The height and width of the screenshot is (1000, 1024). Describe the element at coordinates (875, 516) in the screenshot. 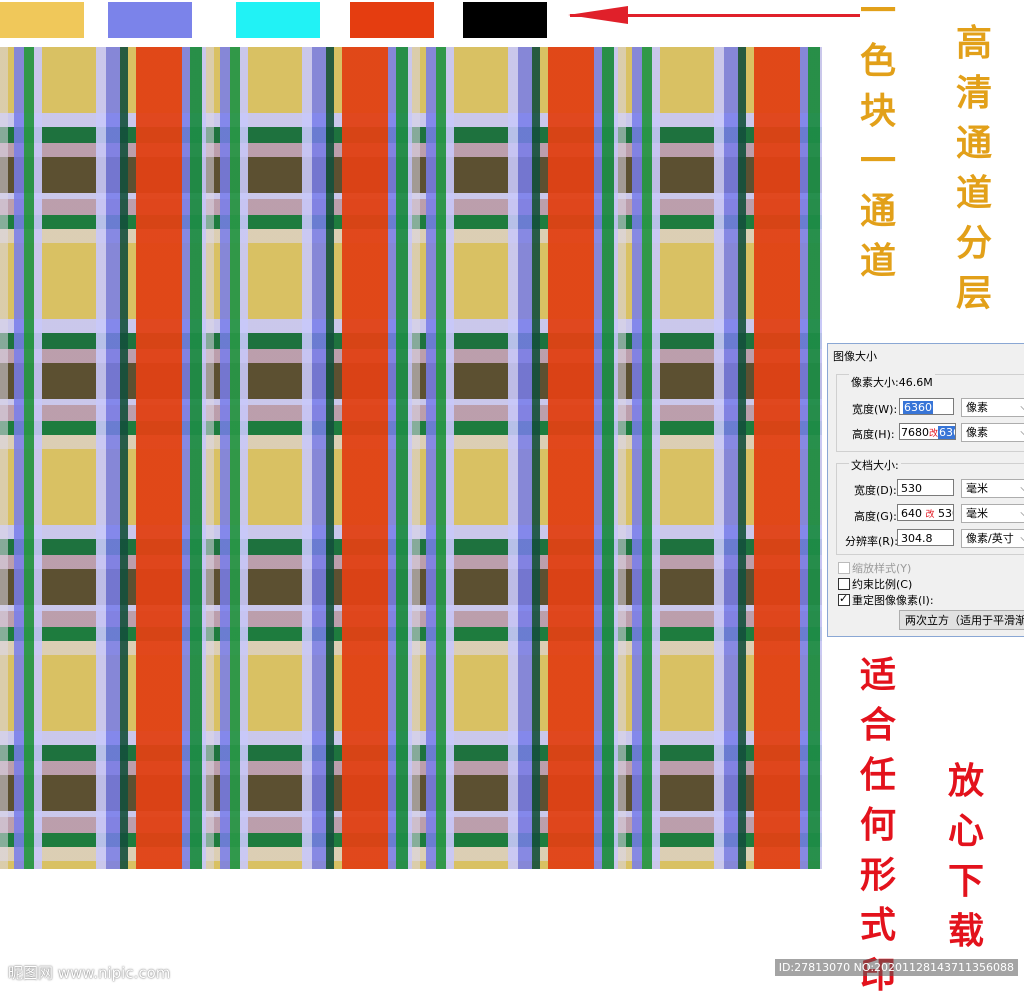

I see `doc-height-label: 高度(G):` at that location.